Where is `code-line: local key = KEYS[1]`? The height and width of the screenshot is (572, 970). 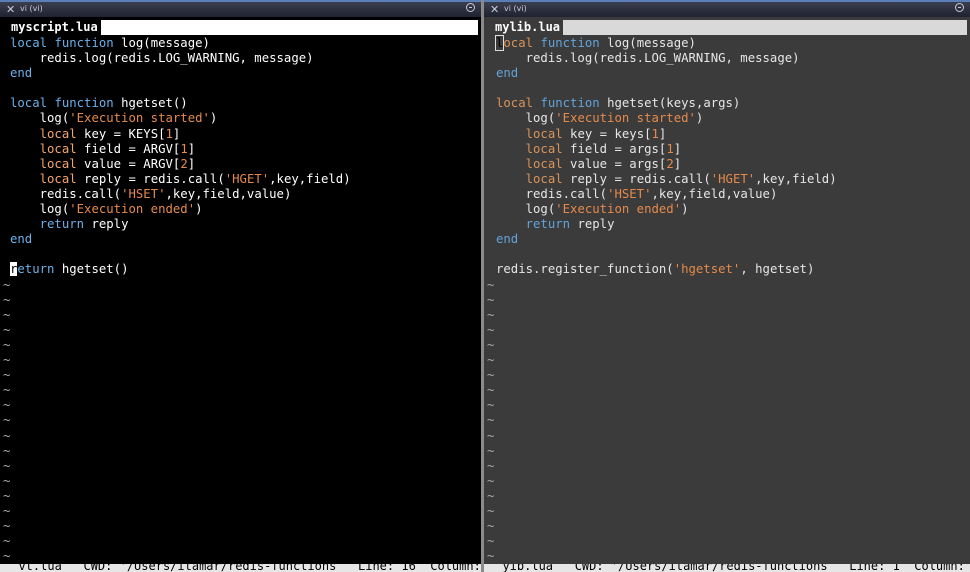
code-line: local key = KEYS[1] is located at coordinates (110, 133).